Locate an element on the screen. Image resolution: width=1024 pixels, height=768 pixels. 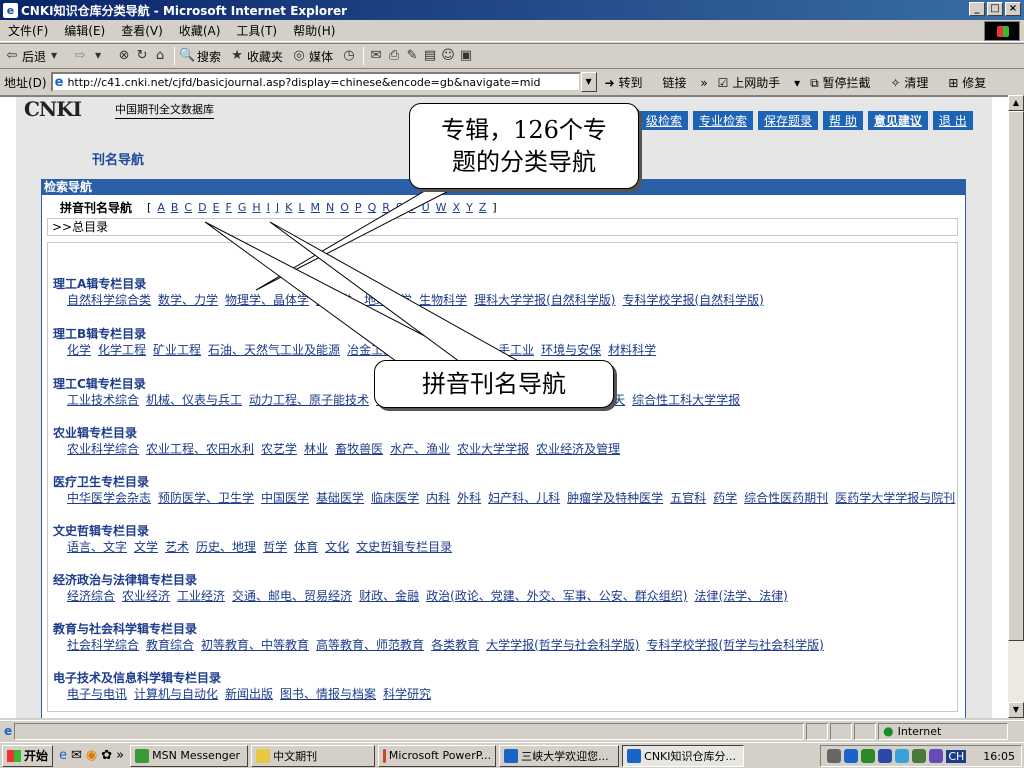
subject-link: 计算机与自动化 is located at coordinates (176, 693).